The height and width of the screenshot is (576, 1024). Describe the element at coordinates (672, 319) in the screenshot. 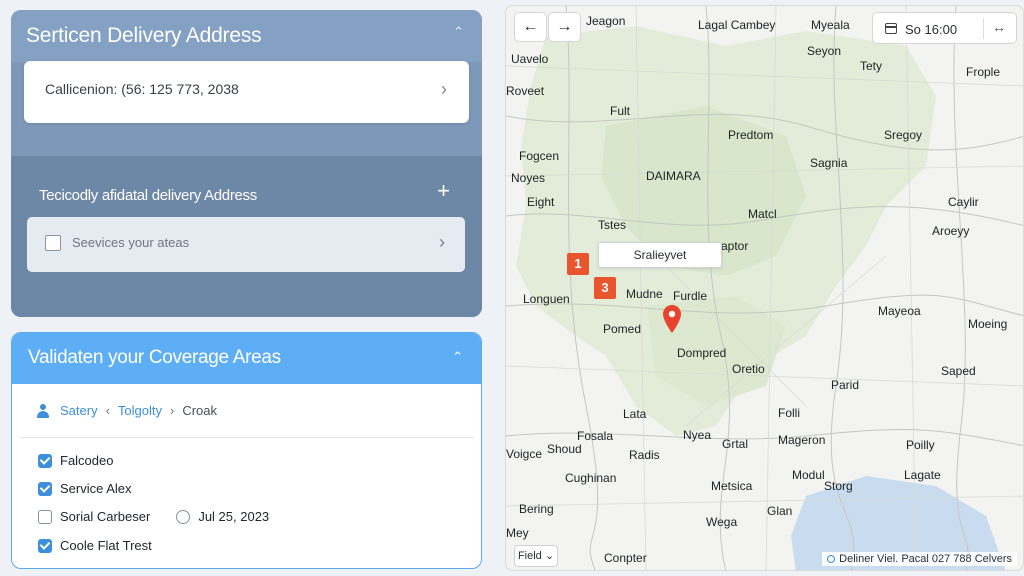

I see `map-pin-icon` at that location.